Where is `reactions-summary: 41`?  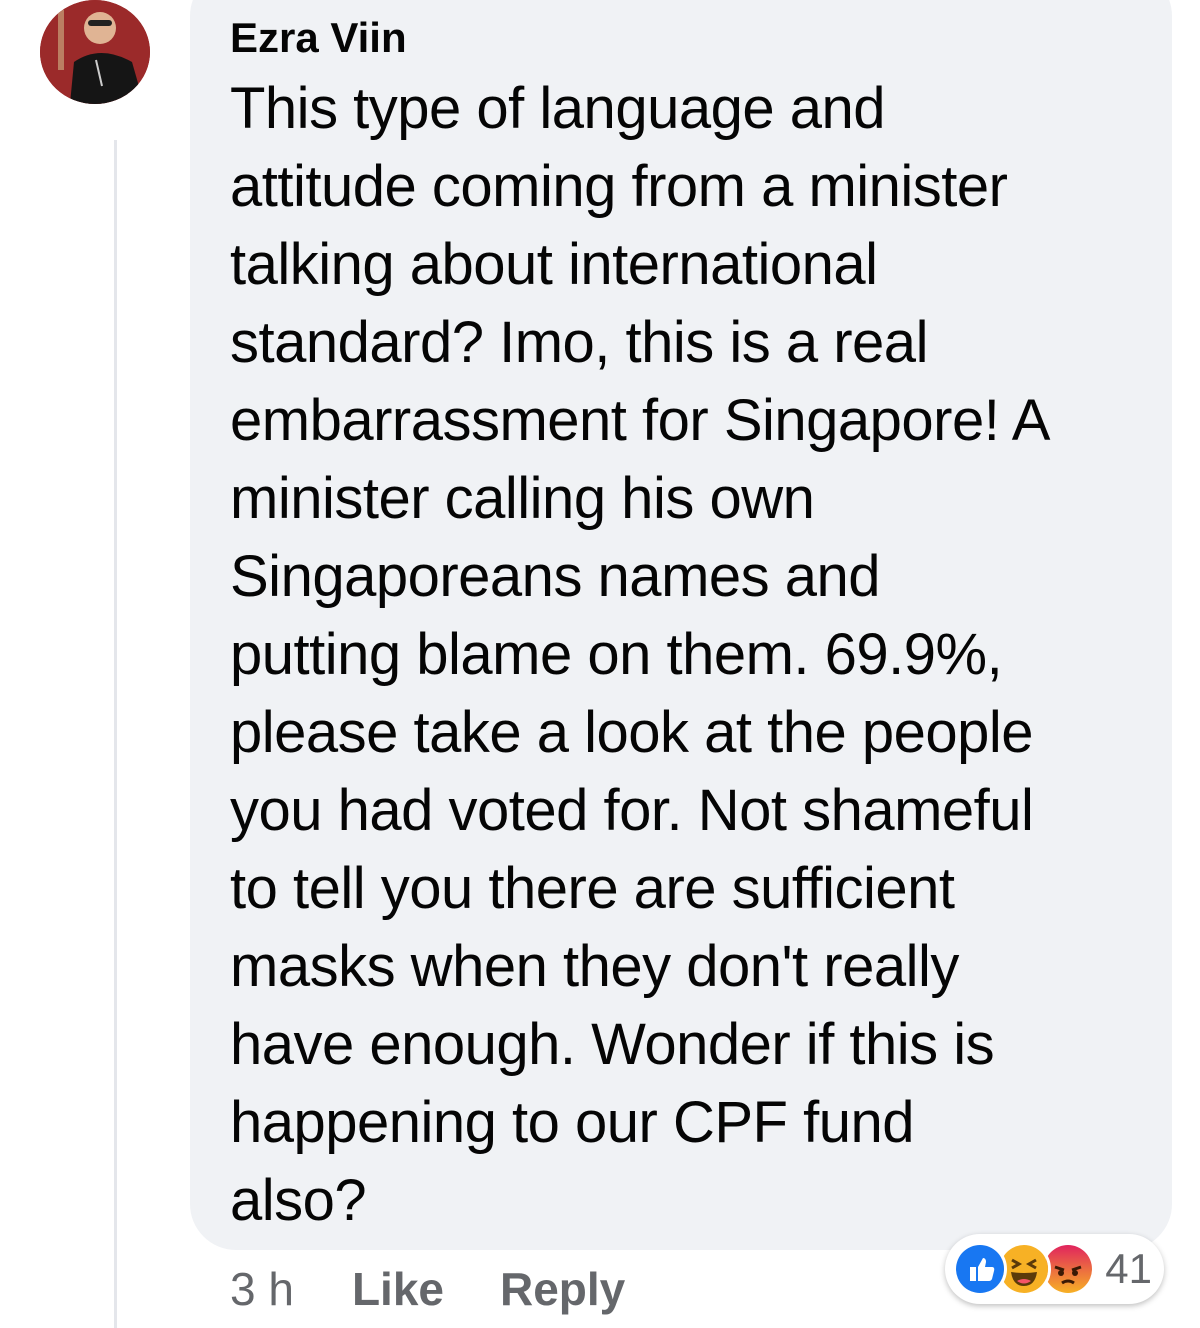
reactions-summary: 41 is located at coordinates (1054, 1269).